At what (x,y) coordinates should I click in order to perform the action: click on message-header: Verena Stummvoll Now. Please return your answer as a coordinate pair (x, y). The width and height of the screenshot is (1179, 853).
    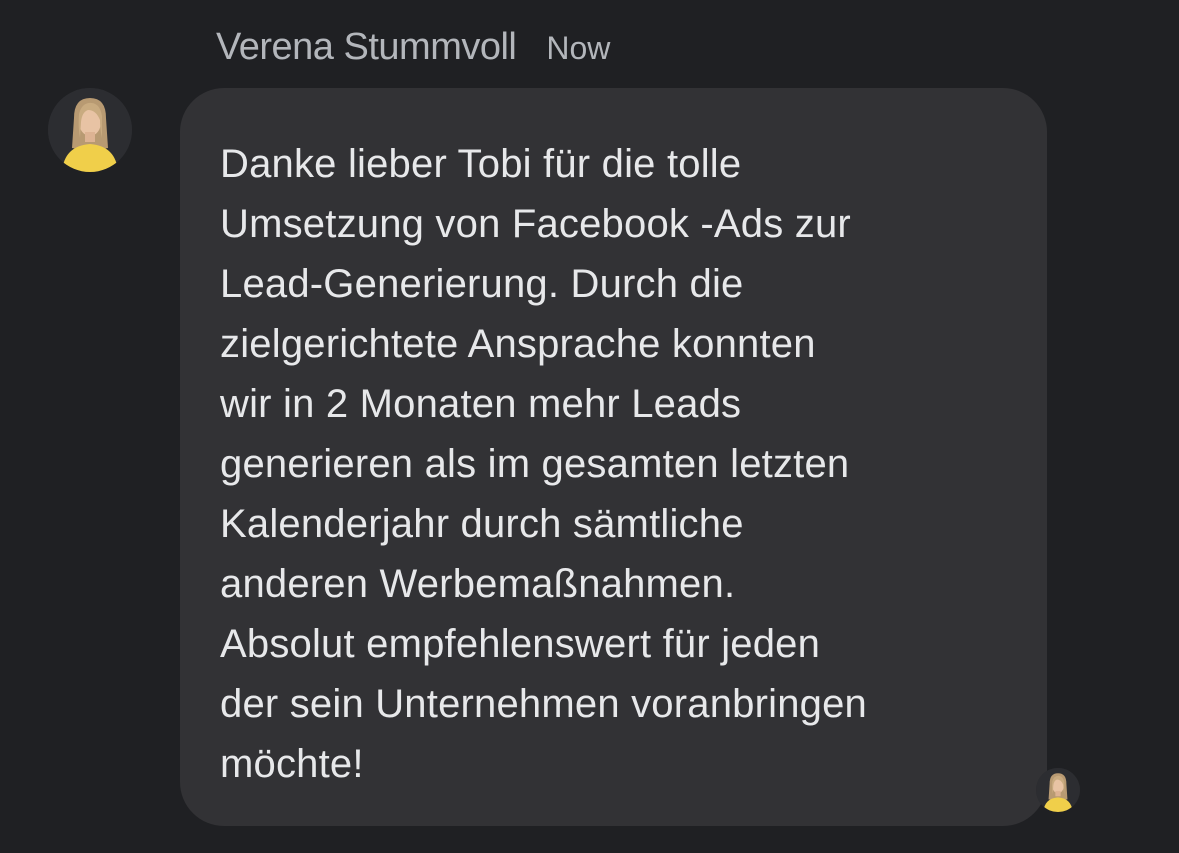
    Looking at the image, I should click on (413, 50).